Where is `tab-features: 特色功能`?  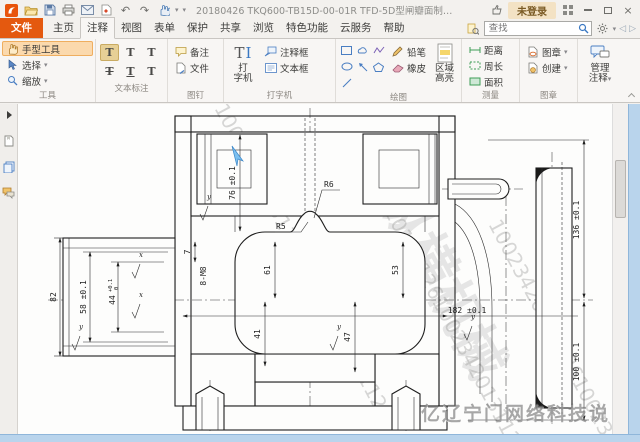
tab-features: 特色功能 is located at coordinates (307, 28).